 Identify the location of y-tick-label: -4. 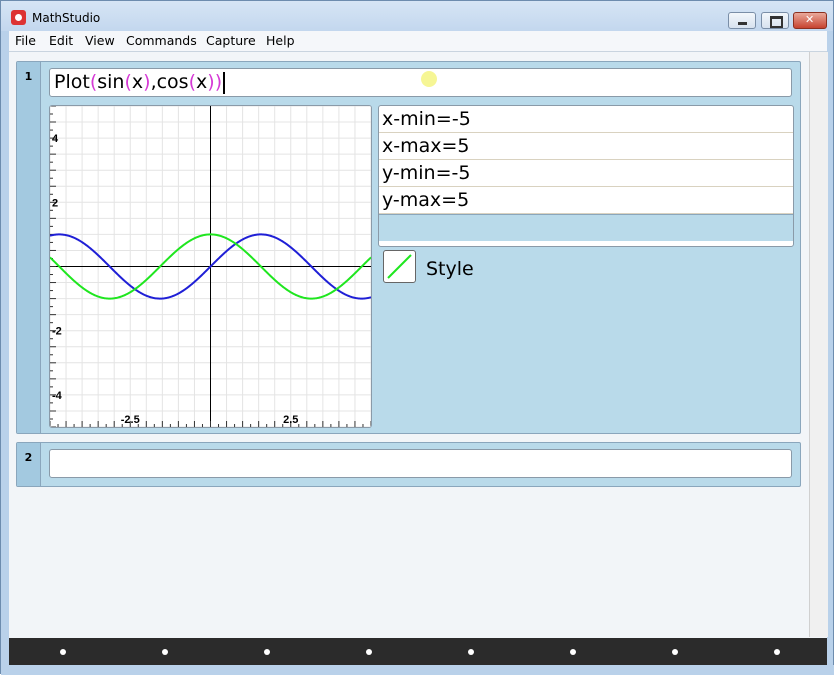
(57, 396).